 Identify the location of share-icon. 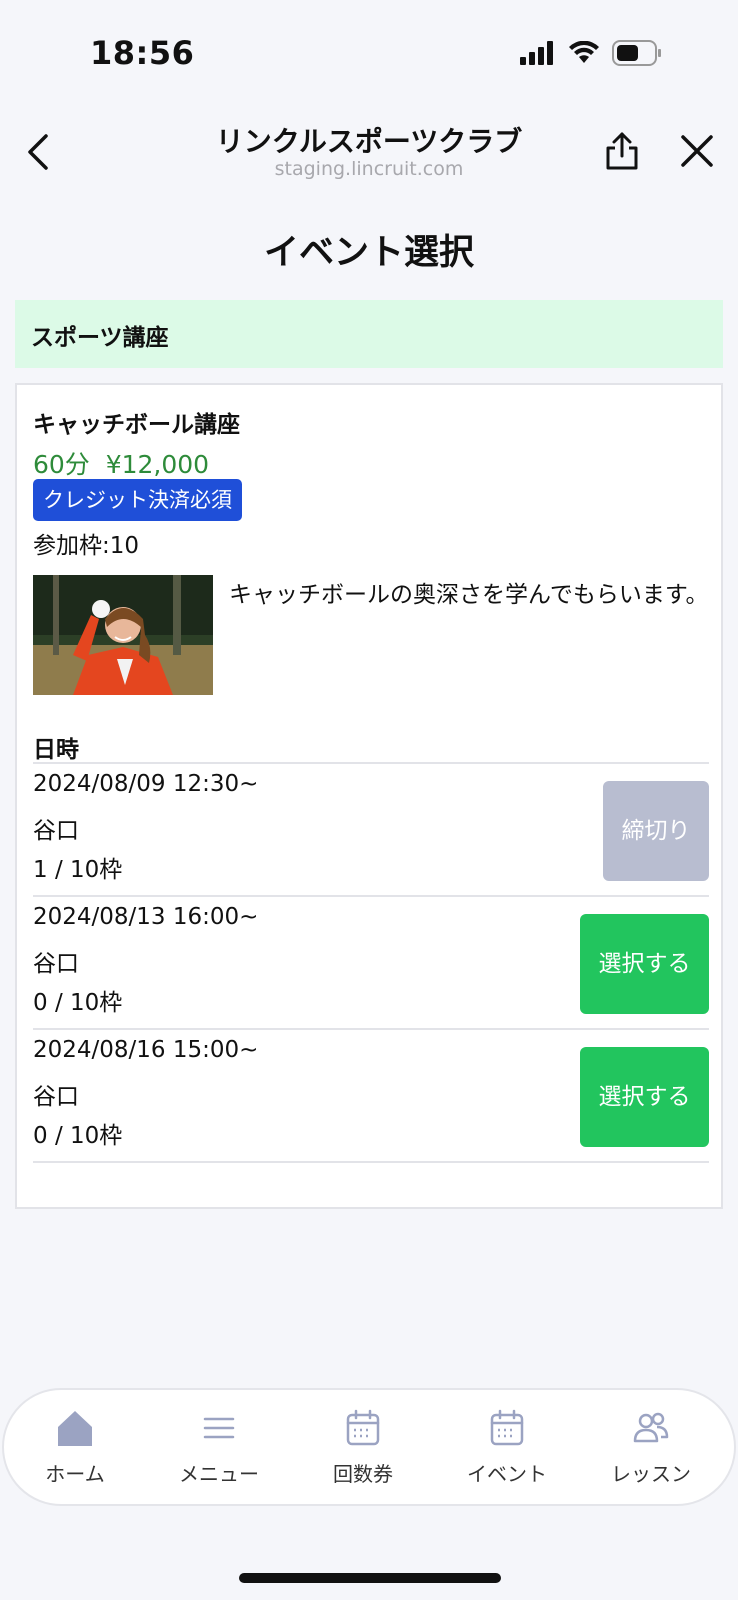
(622, 150).